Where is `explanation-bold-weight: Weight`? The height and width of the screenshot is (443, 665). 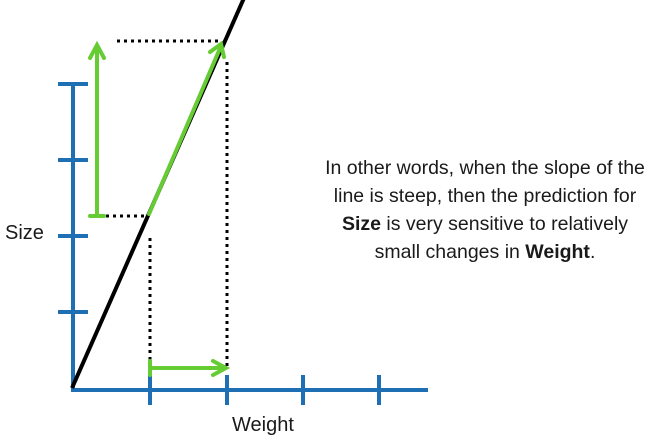
explanation-bold-weight: Weight is located at coordinates (557, 252).